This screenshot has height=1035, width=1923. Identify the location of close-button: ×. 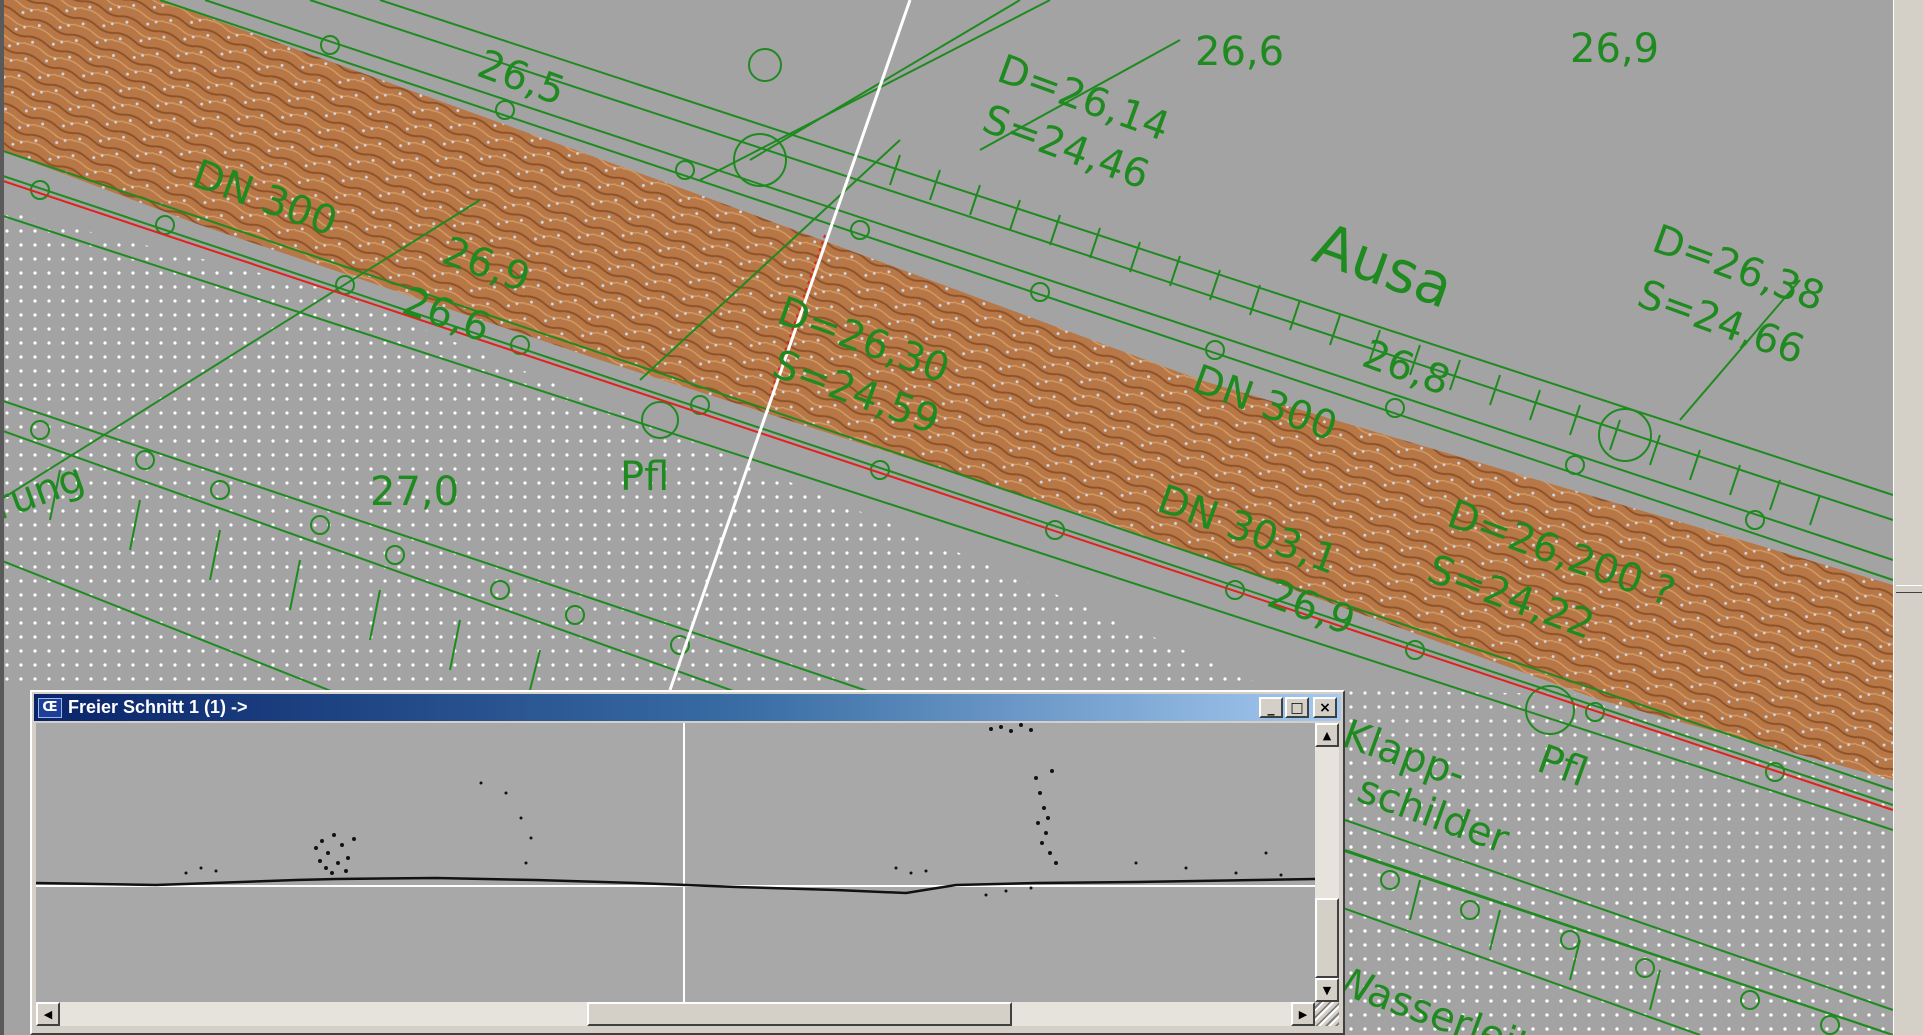
(1325, 707).